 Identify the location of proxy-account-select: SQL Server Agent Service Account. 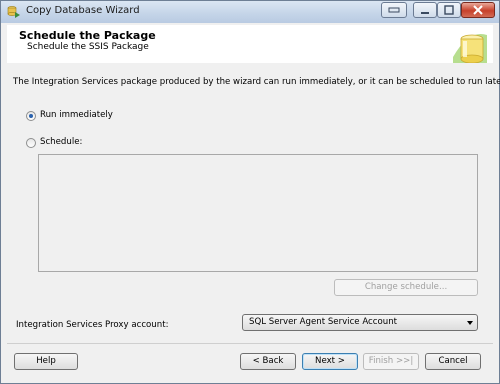
(360, 322).